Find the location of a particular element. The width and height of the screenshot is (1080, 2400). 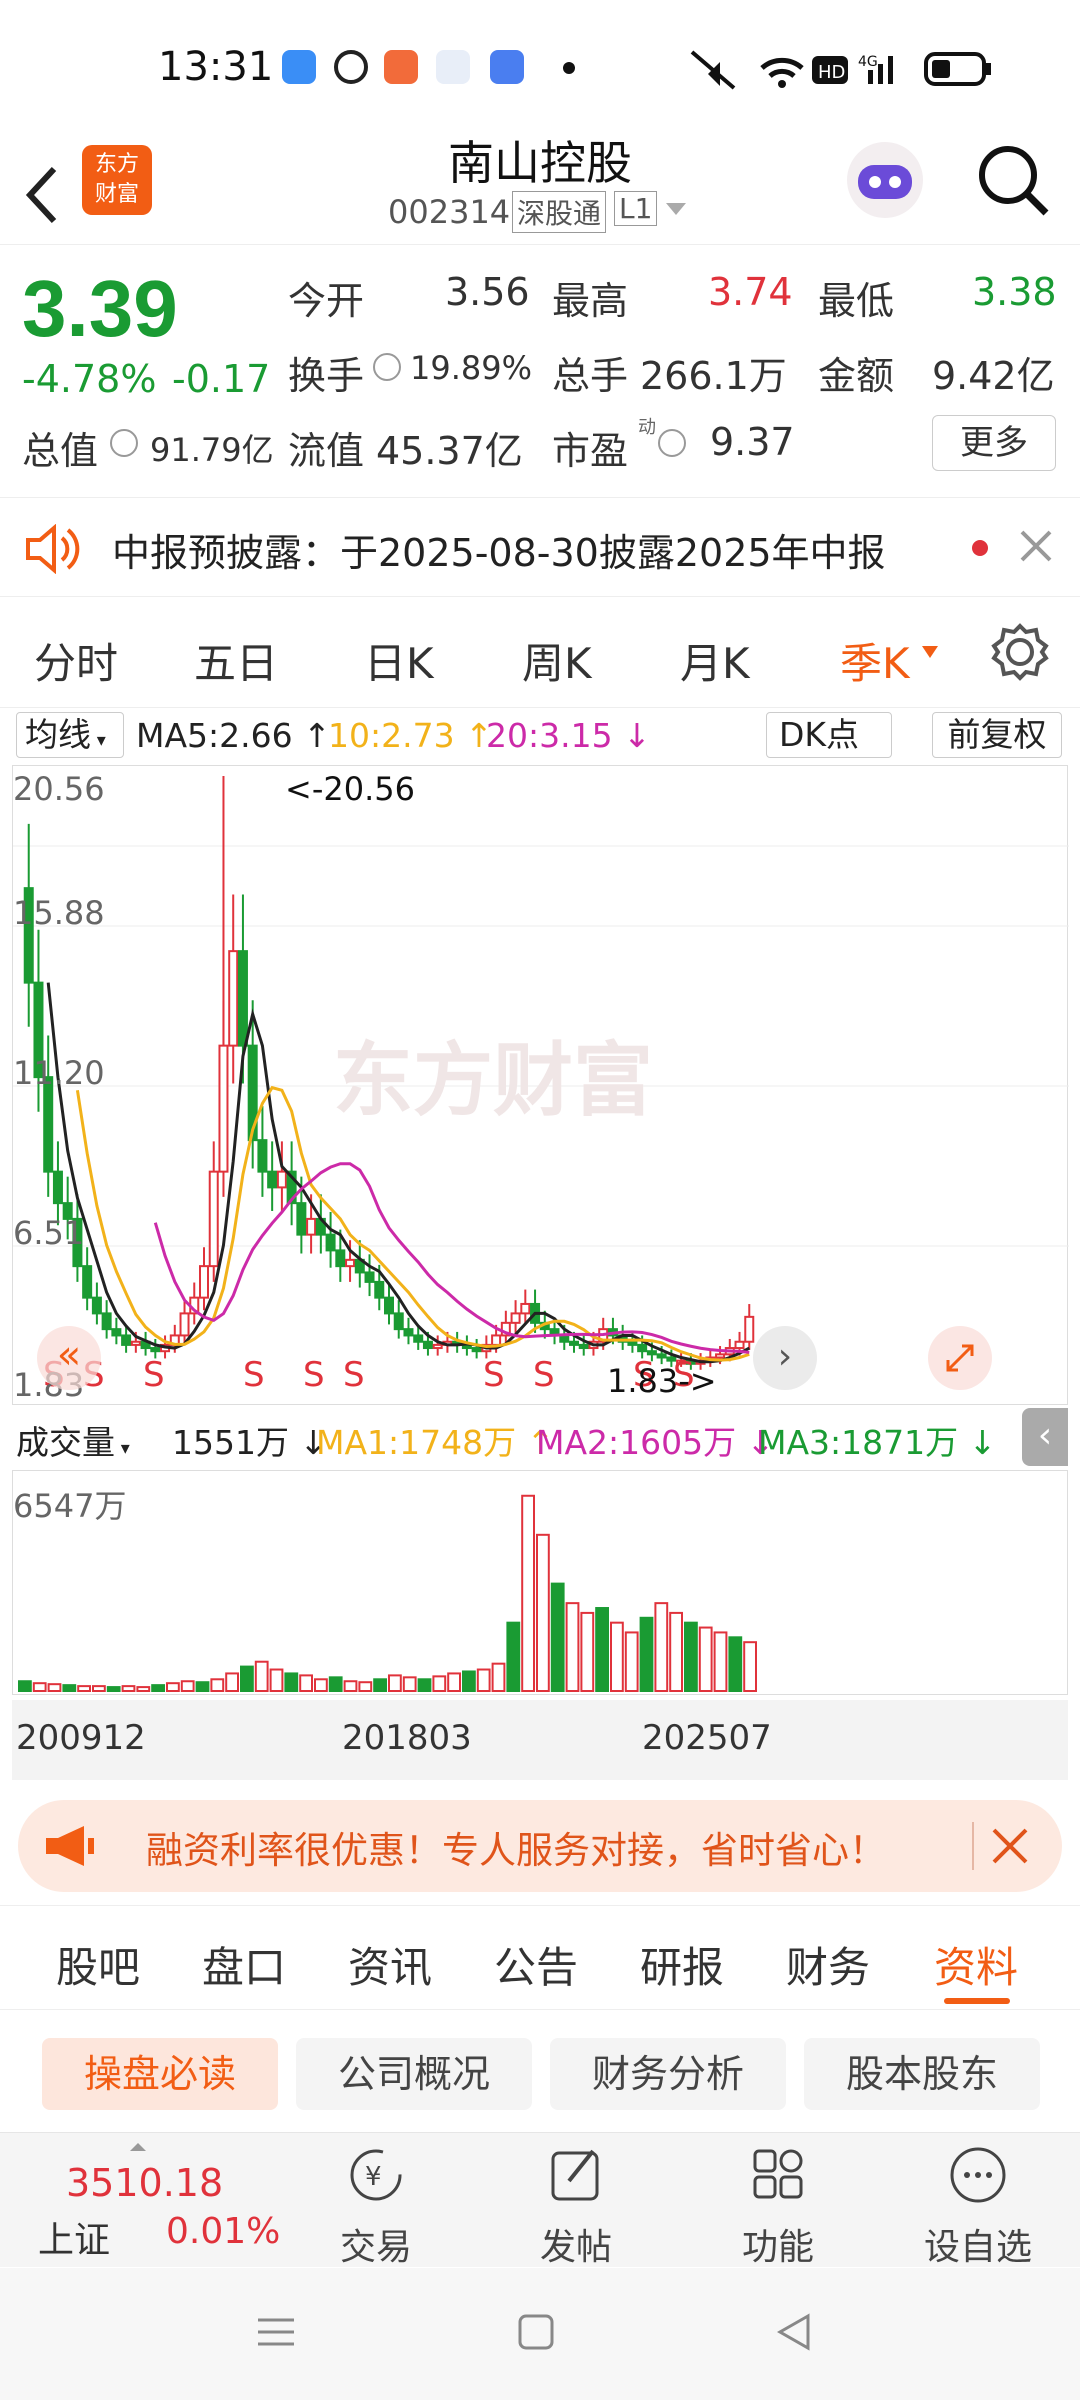

fullscreen-button is located at coordinates (960, 1358).